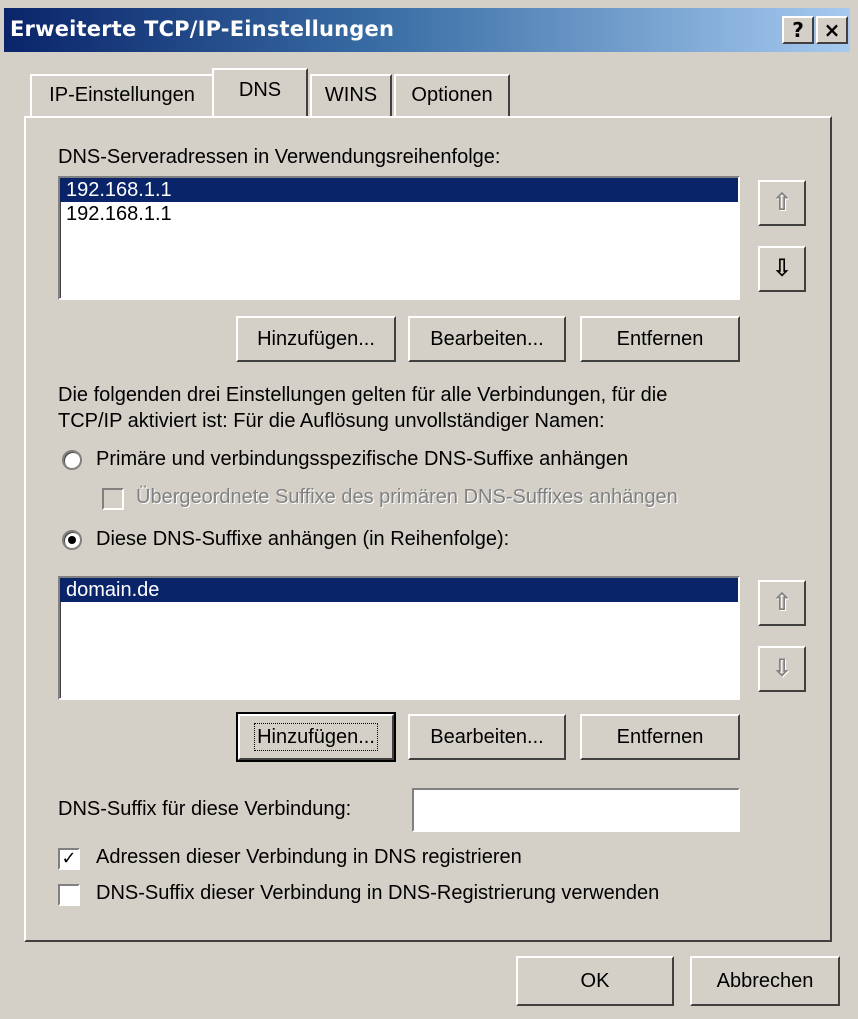 This screenshot has height=1019, width=858. What do you see at coordinates (399, 590) in the screenshot?
I see `list-item: domain.de` at bounding box center [399, 590].